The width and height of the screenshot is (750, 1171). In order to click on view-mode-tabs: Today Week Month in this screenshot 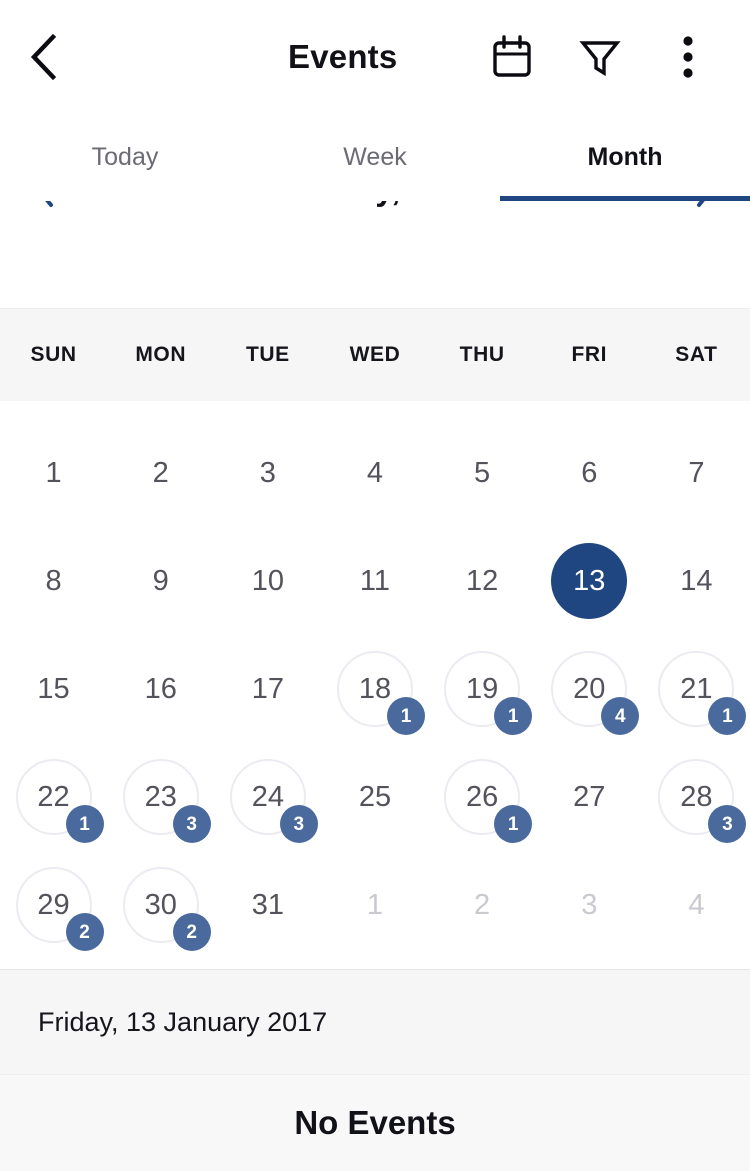, I will do `click(375, 157)`.